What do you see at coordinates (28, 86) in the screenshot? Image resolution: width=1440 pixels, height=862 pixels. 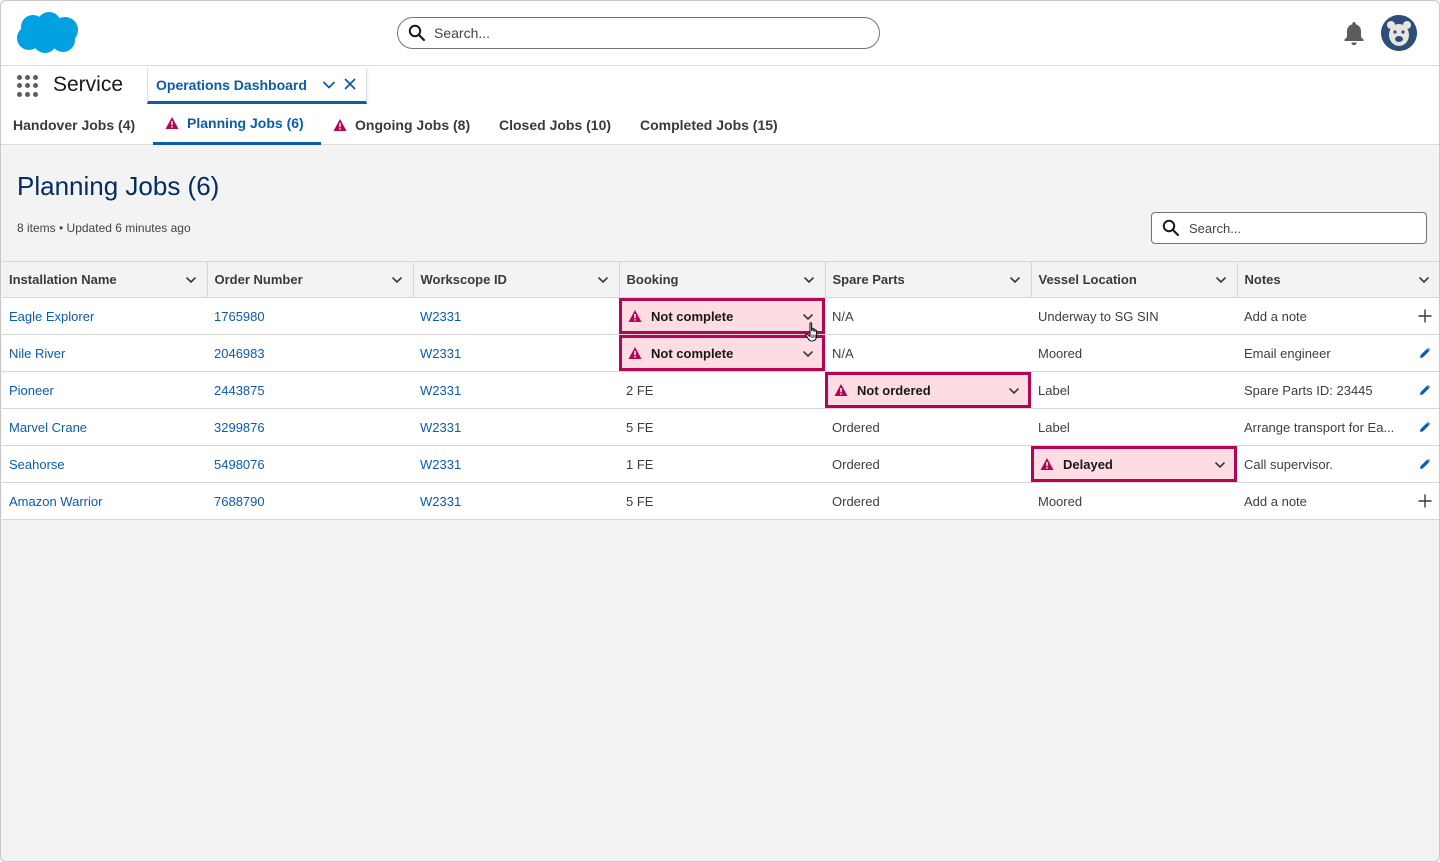 I see `app-launcher-icon` at bounding box center [28, 86].